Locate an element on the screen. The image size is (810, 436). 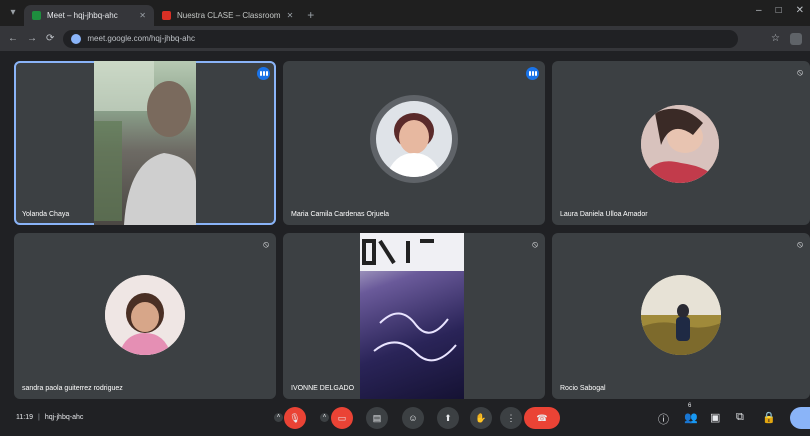
participant-tile: ⦸ Rocio Sabogal is located at coordinates (681, 316).